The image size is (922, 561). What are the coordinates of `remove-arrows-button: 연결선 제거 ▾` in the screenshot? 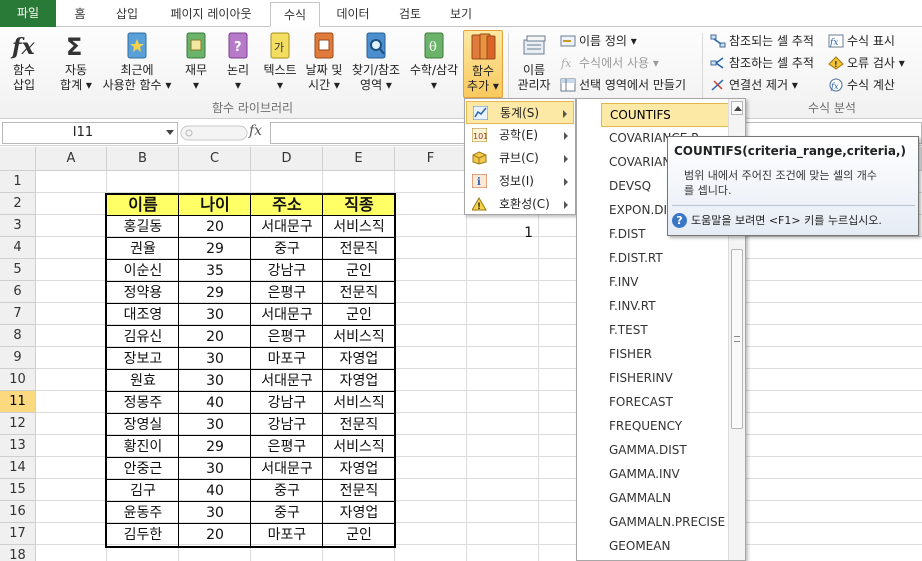 It's located at (754, 85).